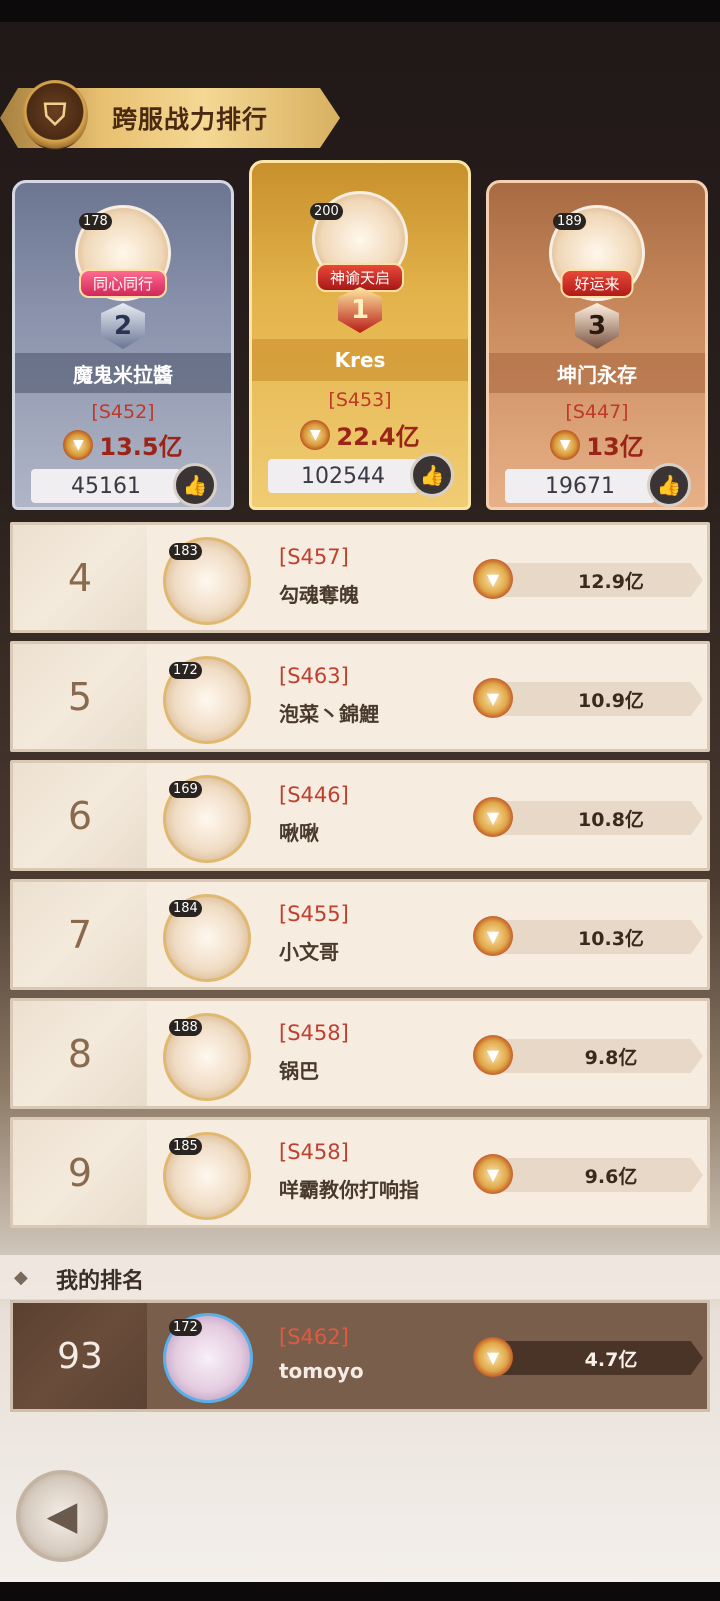 This screenshot has height=1601, width=720. Describe the element at coordinates (80, 1053) in the screenshot. I see `rank-number: 8` at that location.